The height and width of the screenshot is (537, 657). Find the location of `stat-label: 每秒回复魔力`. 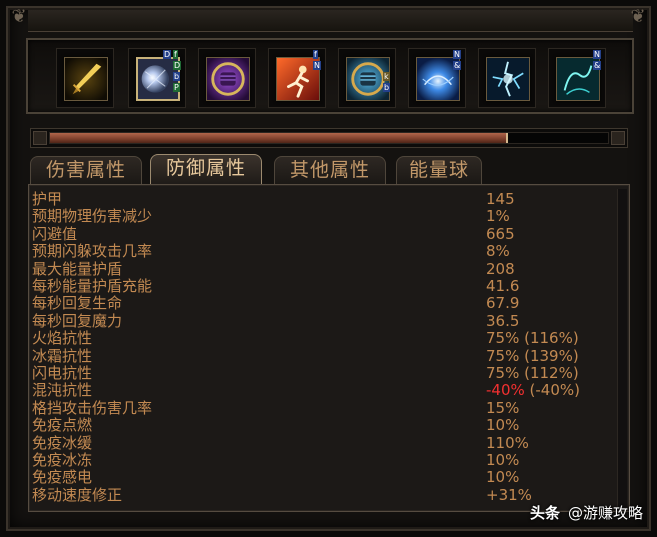

stat-label: 每秒回复魔力 is located at coordinates (77, 320).